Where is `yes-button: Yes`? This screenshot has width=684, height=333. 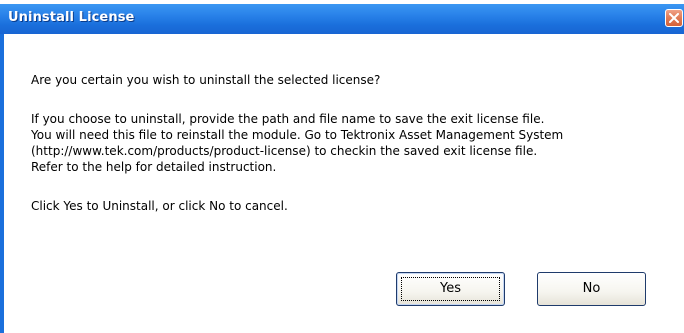
yes-button: Yes is located at coordinates (450, 289).